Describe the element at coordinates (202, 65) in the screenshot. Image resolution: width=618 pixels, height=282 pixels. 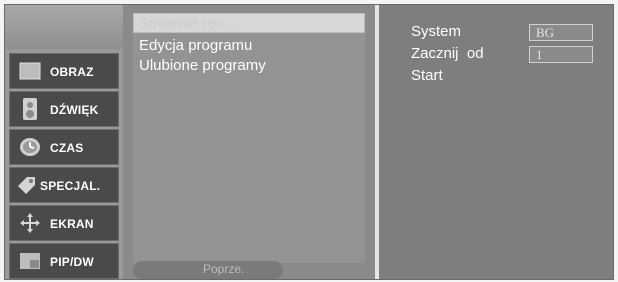
I see `menu-item-favorite-programs: Ulubione programy` at that location.